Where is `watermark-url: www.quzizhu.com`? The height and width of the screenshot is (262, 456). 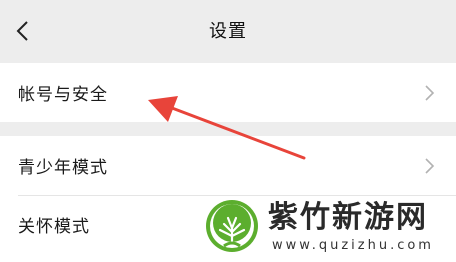 watermark-url: www.quzizhu.com is located at coordinates (353, 245).